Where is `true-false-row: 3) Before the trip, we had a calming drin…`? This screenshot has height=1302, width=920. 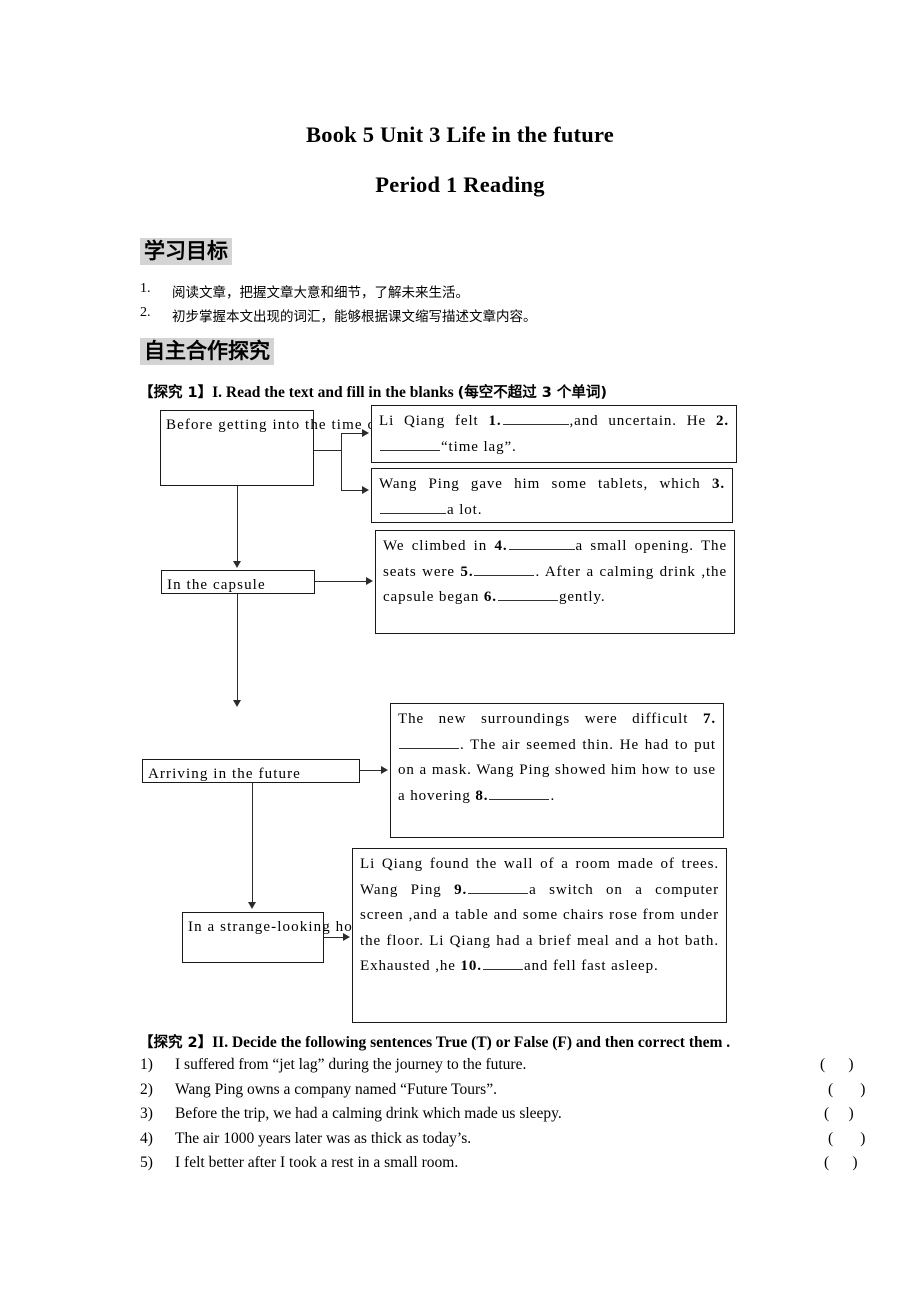
true-false-row: 3) Before the trip, we had a calming drin… is located at coordinates (497, 1117).